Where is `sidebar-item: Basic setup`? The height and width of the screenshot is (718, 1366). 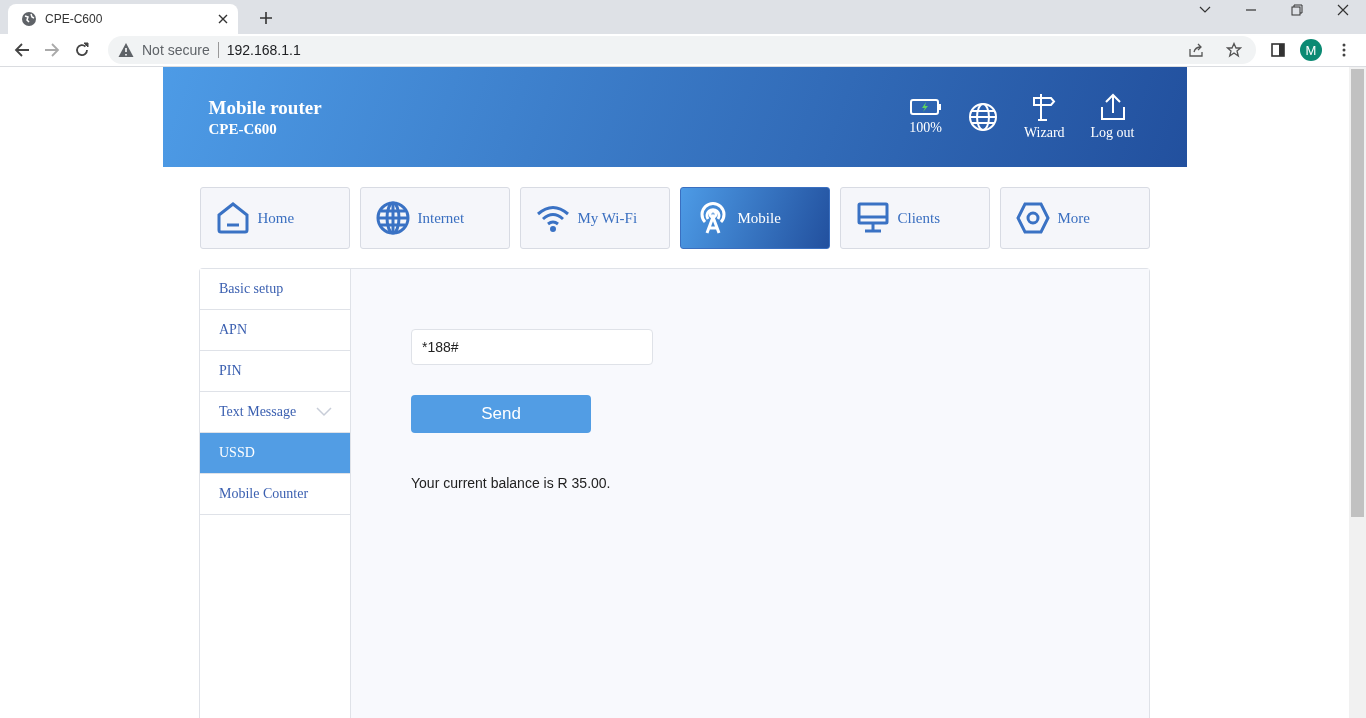
sidebar-item: Basic setup is located at coordinates (275, 289).